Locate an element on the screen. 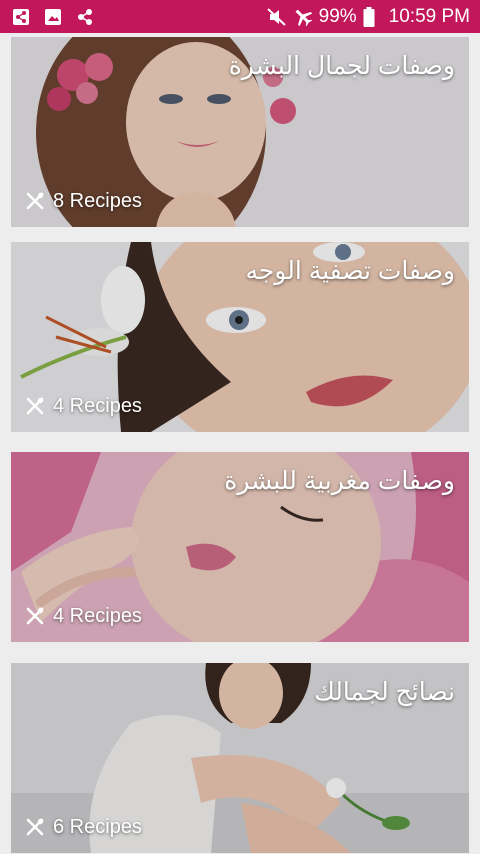 The height and width of the screenshot is (854, 480). category-title: وصفات لجمال البشرة is located at coordinates (341, 66).